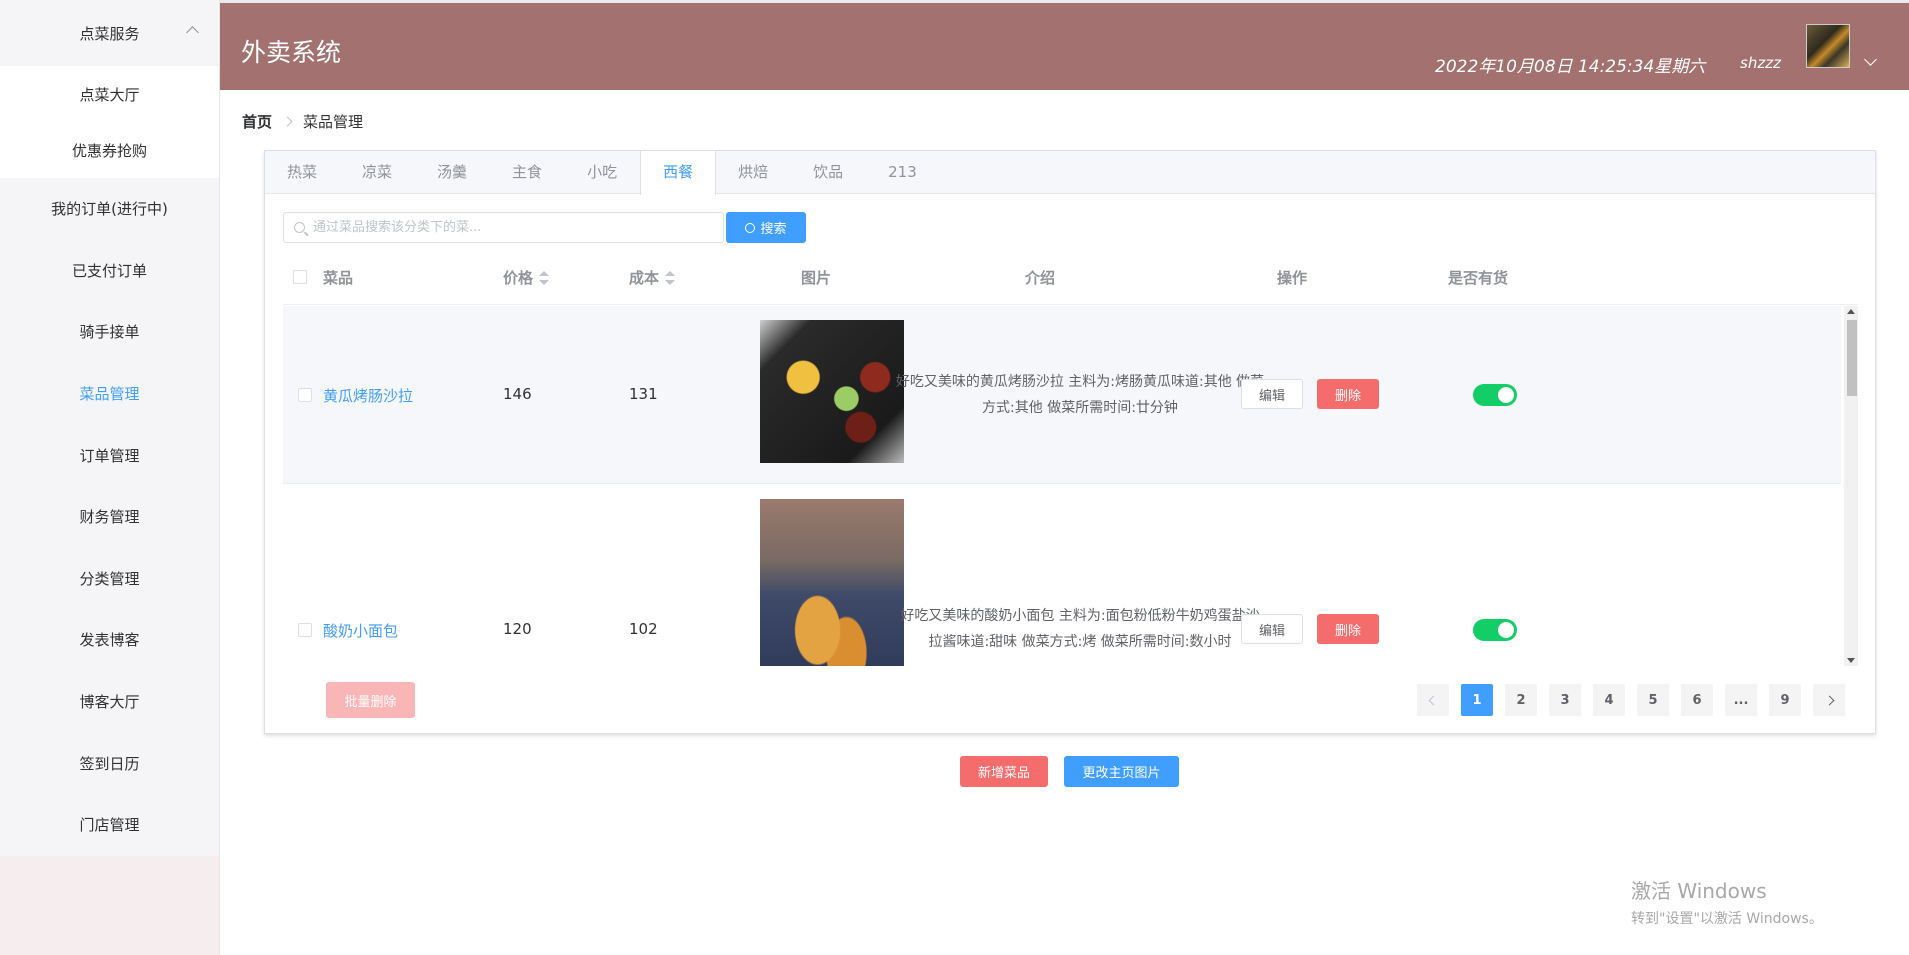  I want to click on breadcrumb-current: 菜品管理, so click(333, 122).